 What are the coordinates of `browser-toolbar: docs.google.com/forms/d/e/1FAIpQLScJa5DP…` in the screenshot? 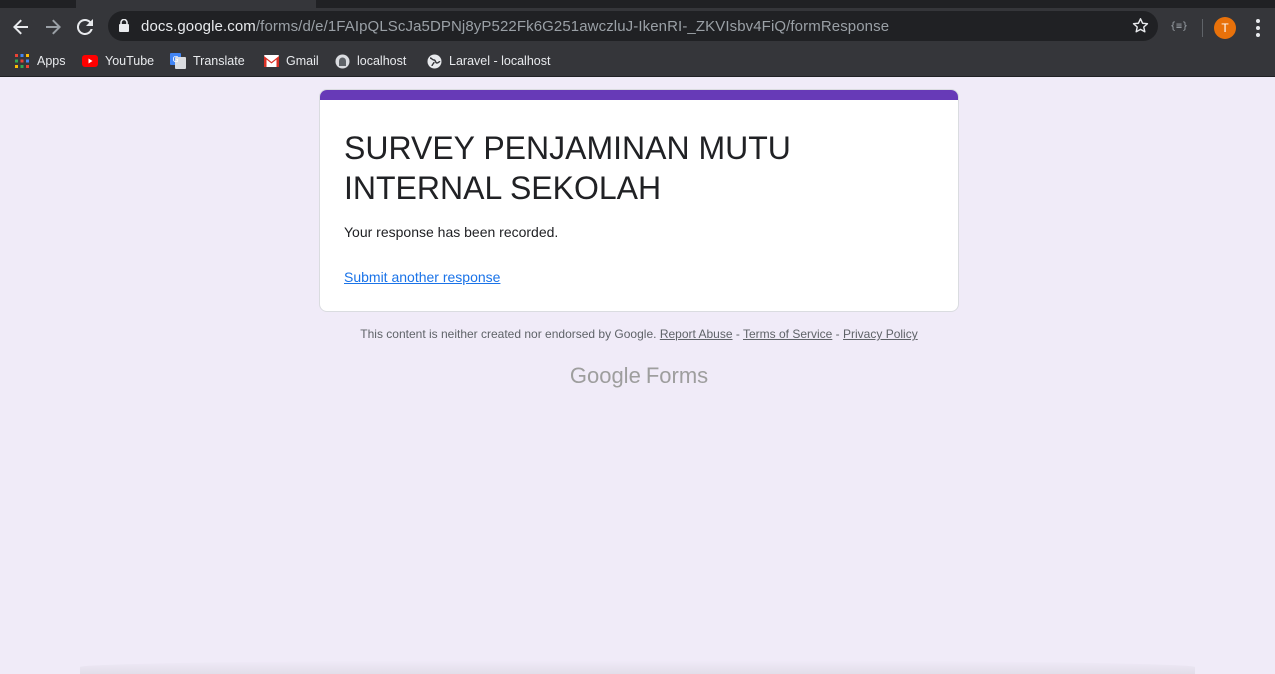 It's located at (637, 27).